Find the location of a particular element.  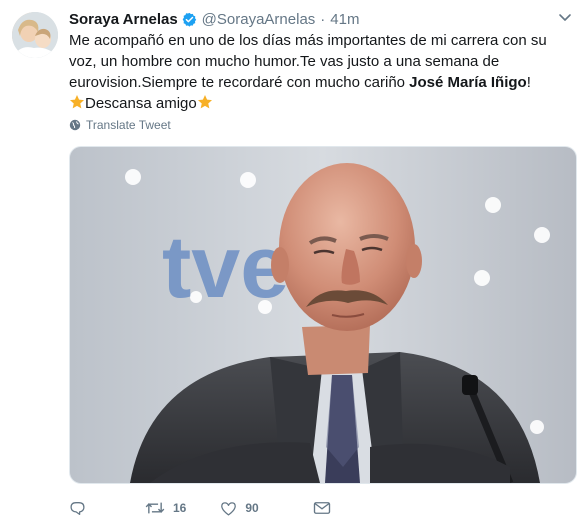

retweet-icon is located at coordinates (155, 508).